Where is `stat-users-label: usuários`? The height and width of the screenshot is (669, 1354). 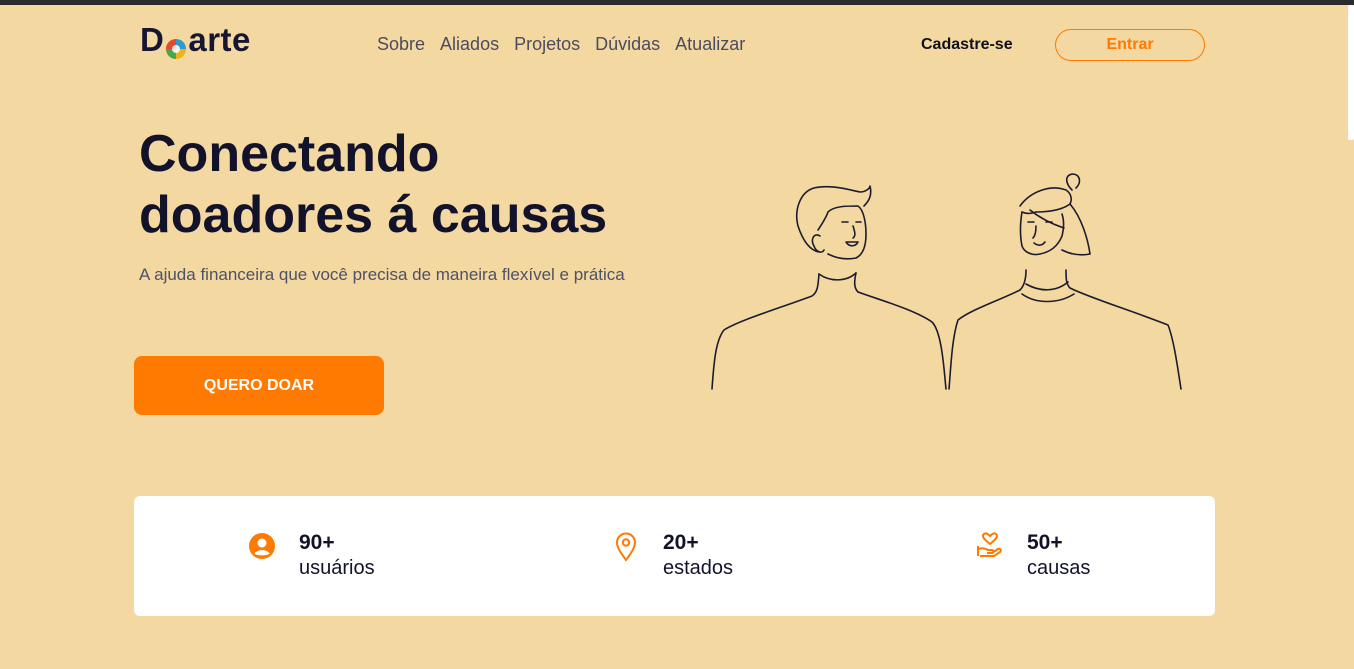 stat-users-label: usuários is located at coordinates (337, 568).